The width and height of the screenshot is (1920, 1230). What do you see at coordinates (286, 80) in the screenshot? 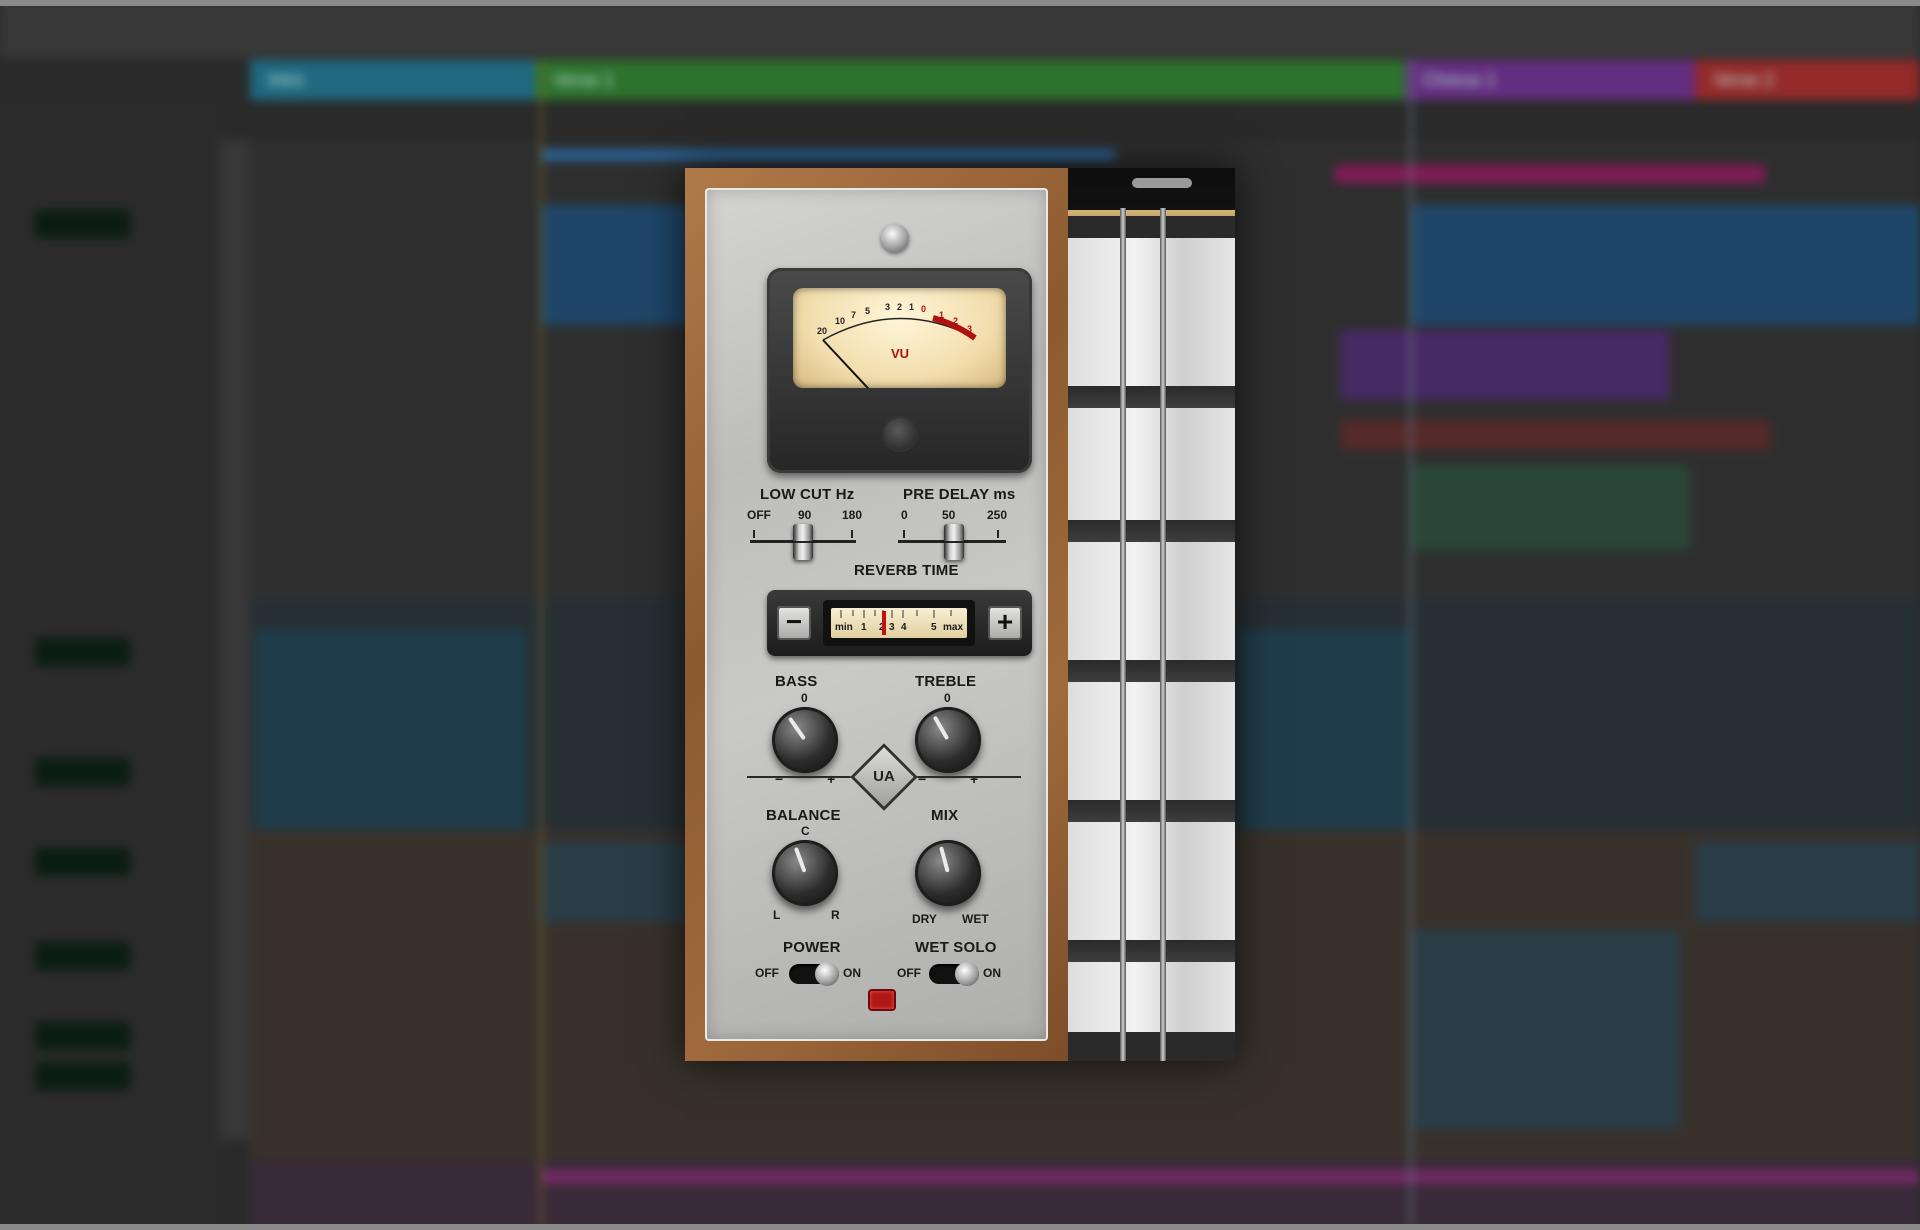
I see `marker-label: Intro` at bounding box center [286, 80].